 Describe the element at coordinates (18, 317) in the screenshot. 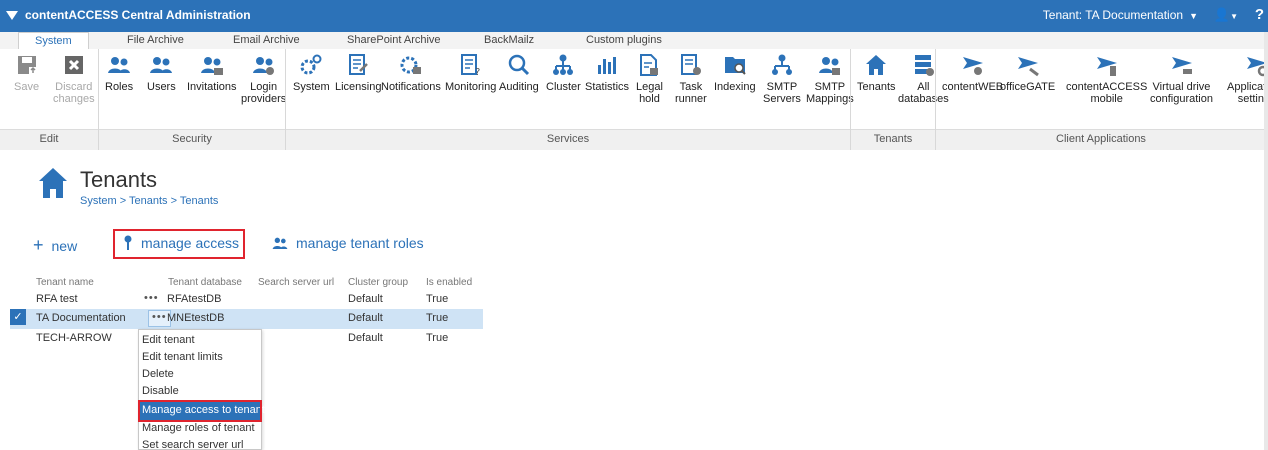

I see `checkmark-icon: ✓` at that location.